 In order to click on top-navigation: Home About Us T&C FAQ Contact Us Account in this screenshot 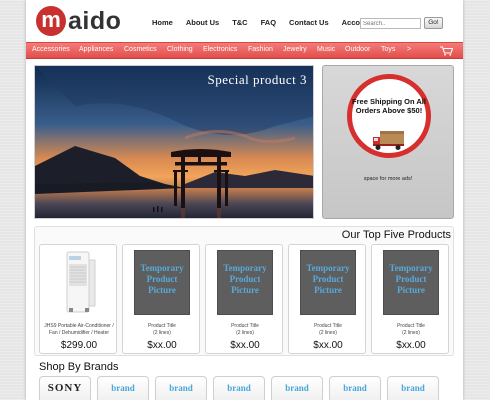, I will do `click(268, 22)`.